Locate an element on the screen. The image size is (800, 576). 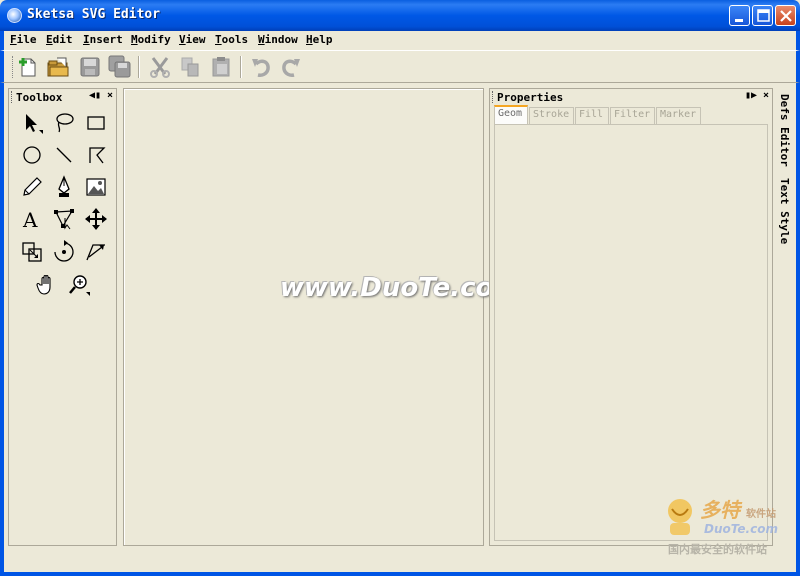
properties-pin-button: ▮▶ is located at coordinates (751, 96).